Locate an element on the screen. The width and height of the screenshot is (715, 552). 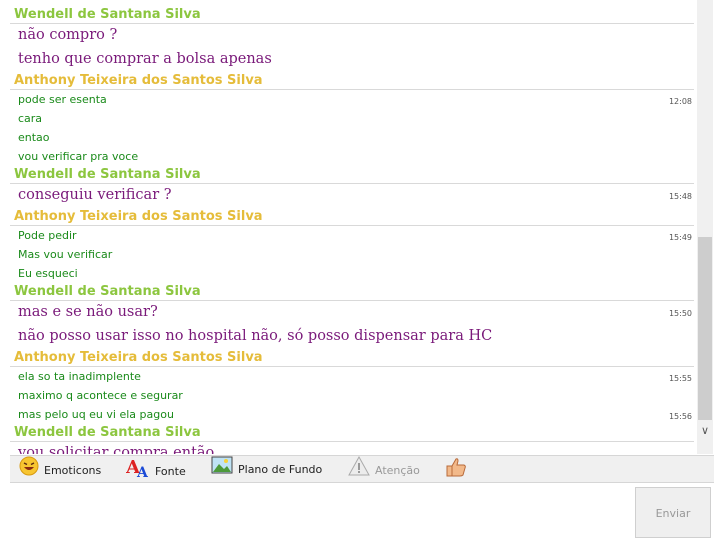
message-text: mas e se não usar? is located at coordinates (88, 312).